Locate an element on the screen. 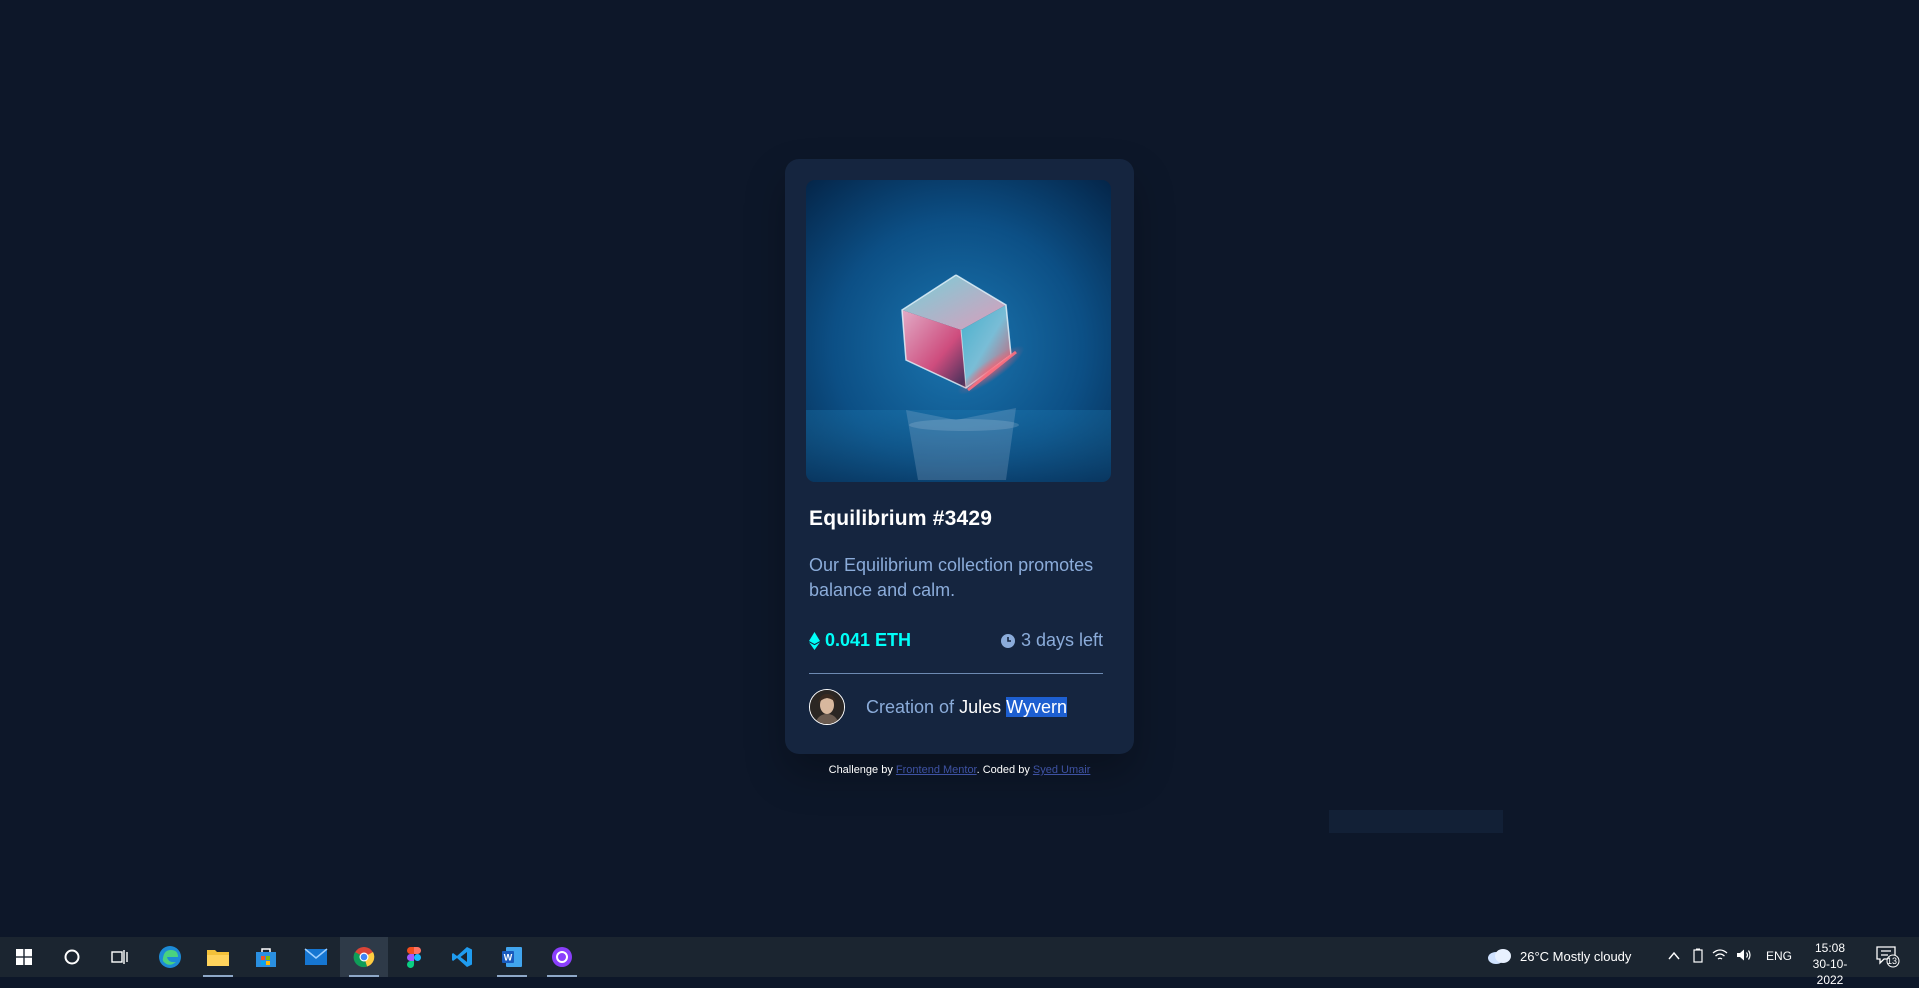  file-explorer-button is located at coordinates (218, 957).